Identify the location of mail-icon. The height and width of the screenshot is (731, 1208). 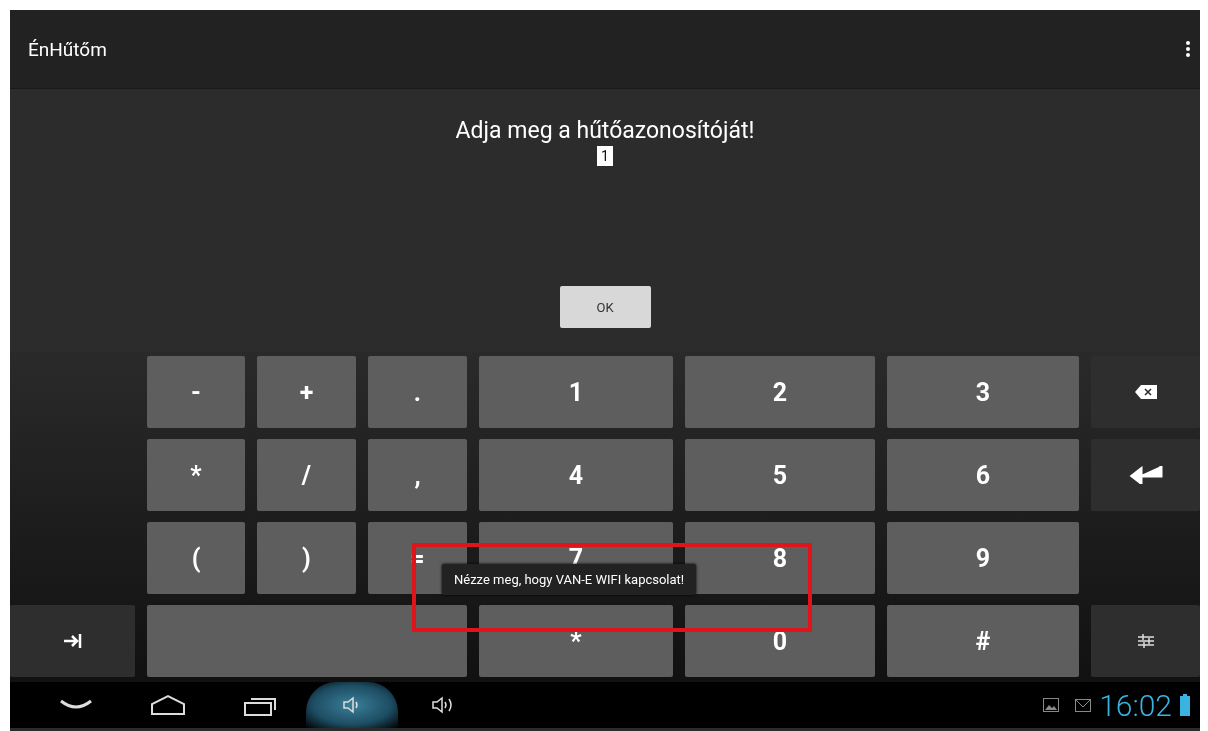
(1083, 705).